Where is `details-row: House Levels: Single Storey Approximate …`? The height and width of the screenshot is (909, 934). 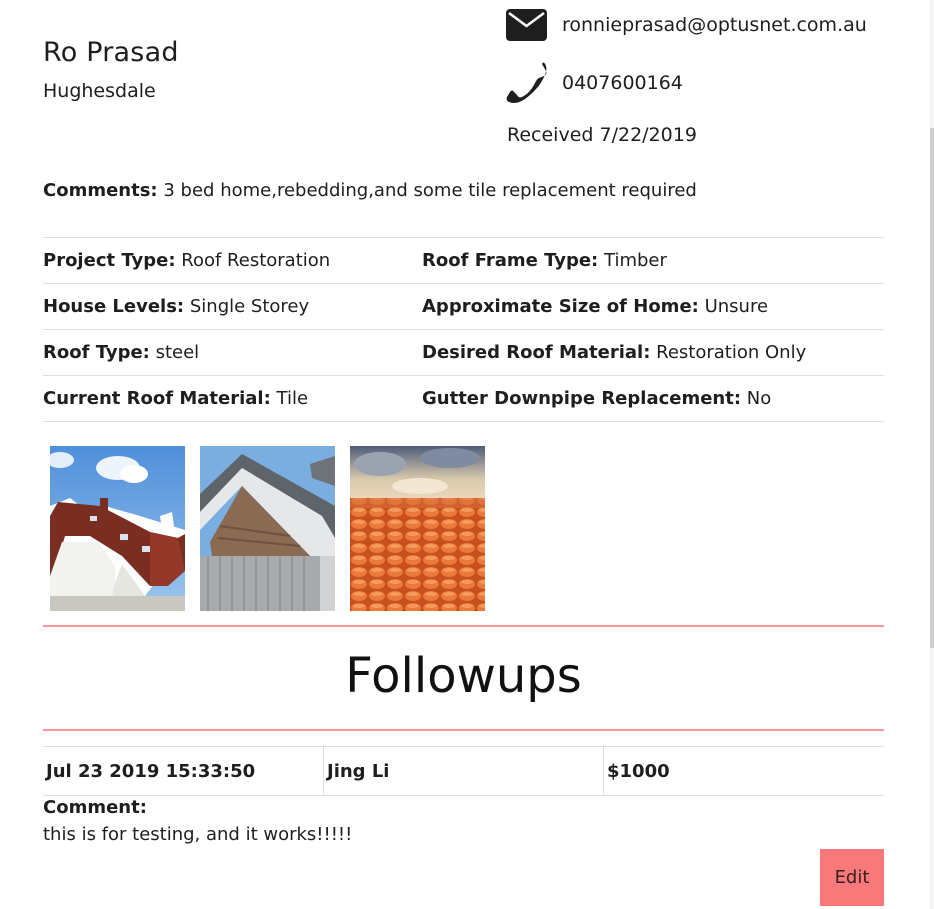 details-row: House Levels: Single Storey Approximate … is located at coordinates (463, 306).